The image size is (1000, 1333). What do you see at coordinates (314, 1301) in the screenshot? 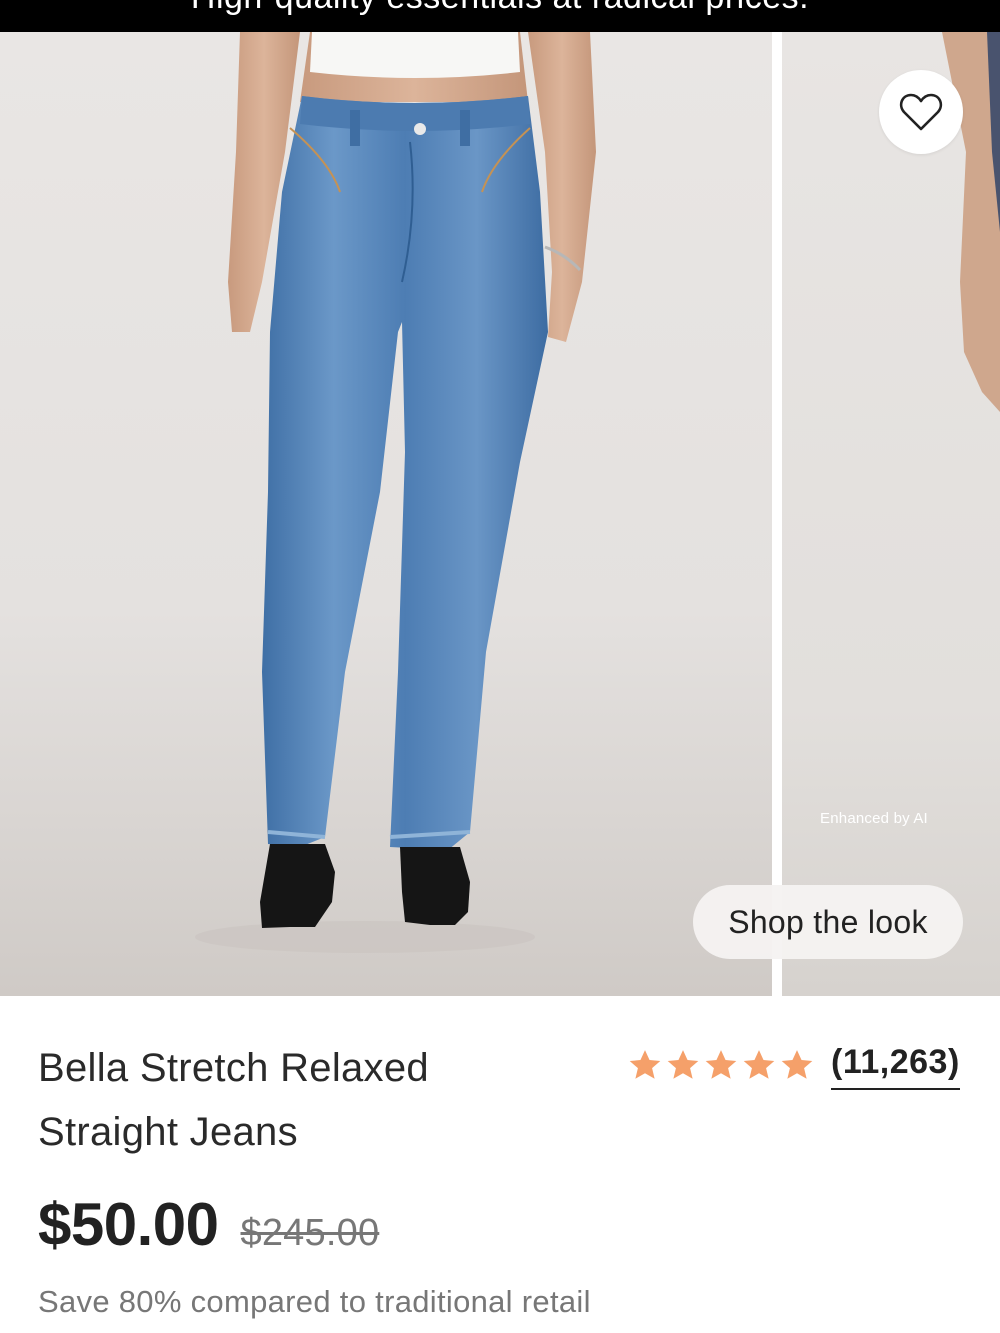
I see `savings-note: Save 80% compared to traditional retail` at bounding box center [314, 1301].